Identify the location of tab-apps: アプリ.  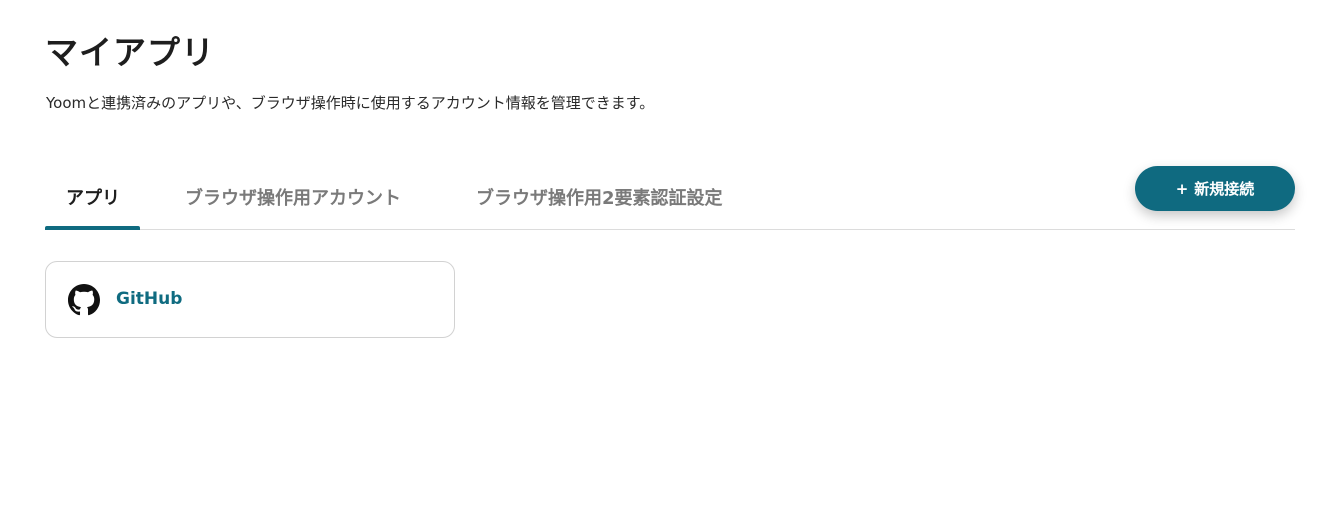
(93, 197).